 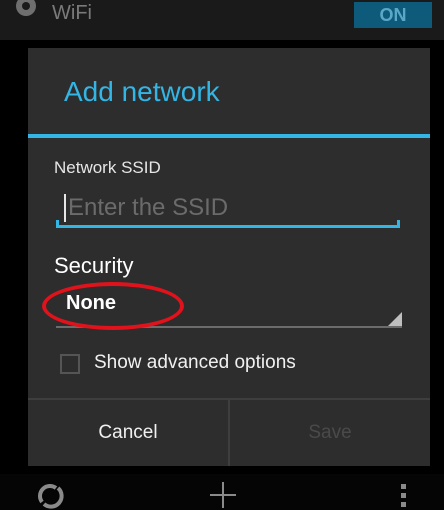 What do you see at coordinates (148, 207) in the screenshot?
I see `ssid-placeholder: Enter the SSID` at bounding box center [148, 207].